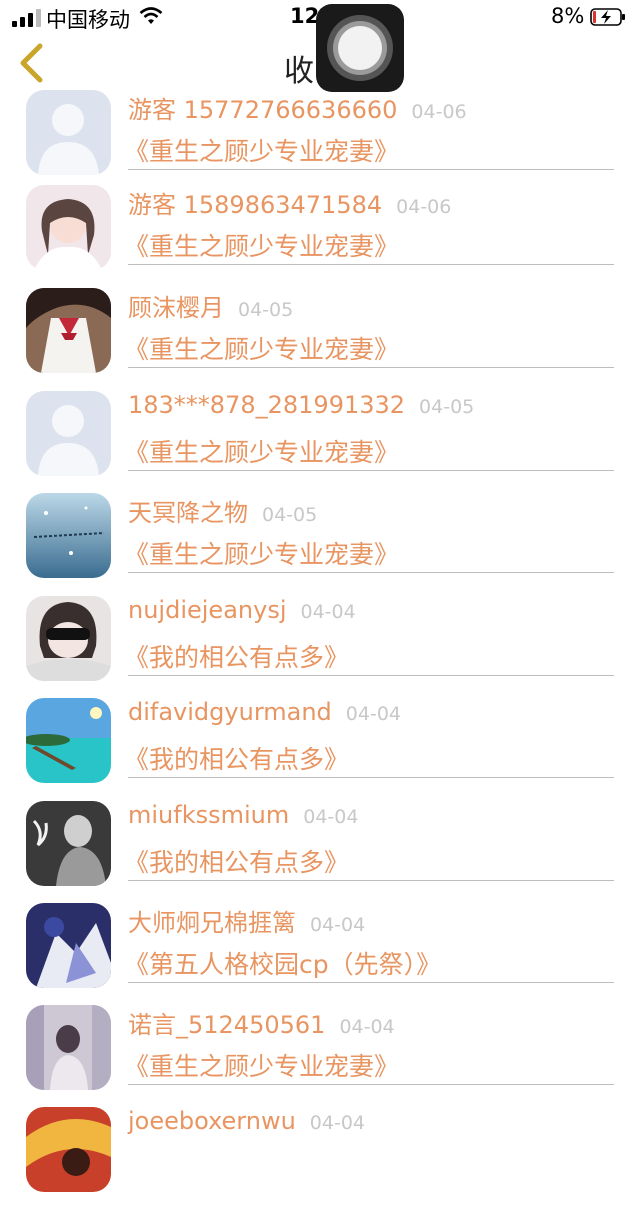 The width and height of the screenshot is (640, 1209). Describe the element at coordinates (301, 405) in the screenshot. I see `user-name: 183***878_281991332 04-05` at that location.